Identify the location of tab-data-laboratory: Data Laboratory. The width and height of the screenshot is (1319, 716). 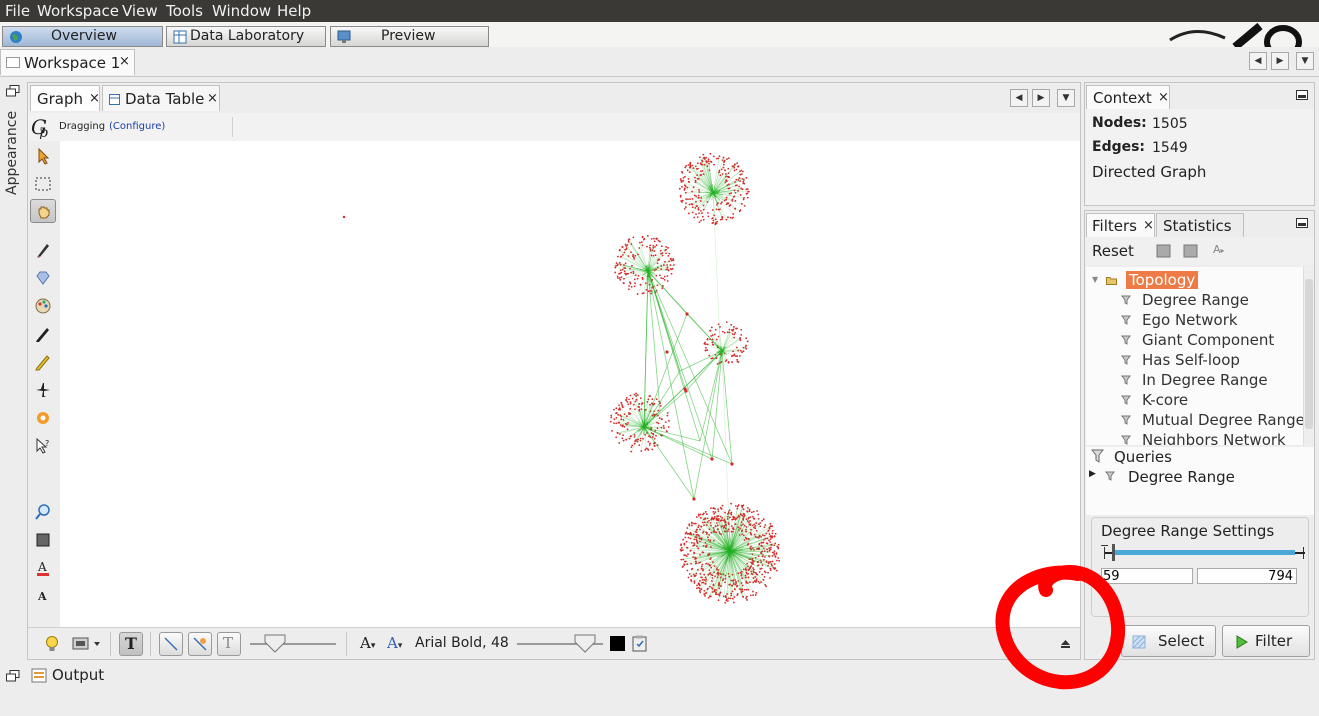
(246, 36).